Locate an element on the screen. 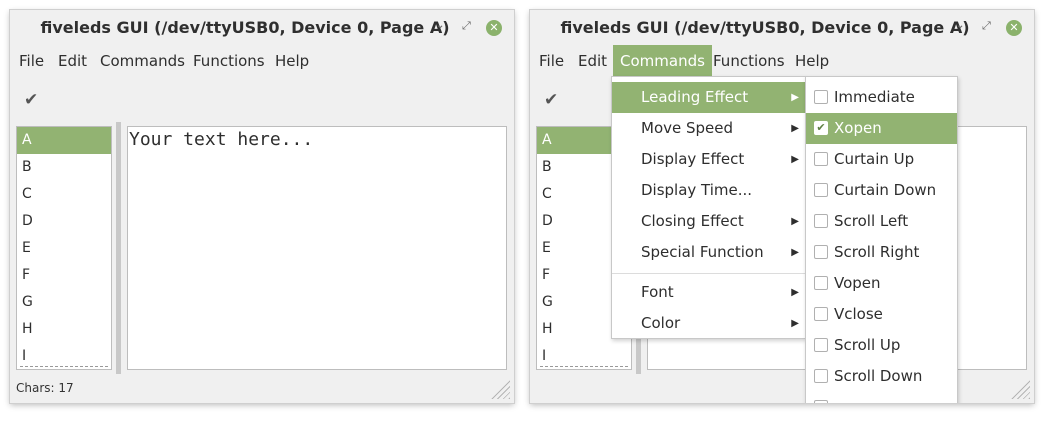 This screenshot has width=1050, height=421. effect-option: Scroll Up is located at coordinates (881, 345).